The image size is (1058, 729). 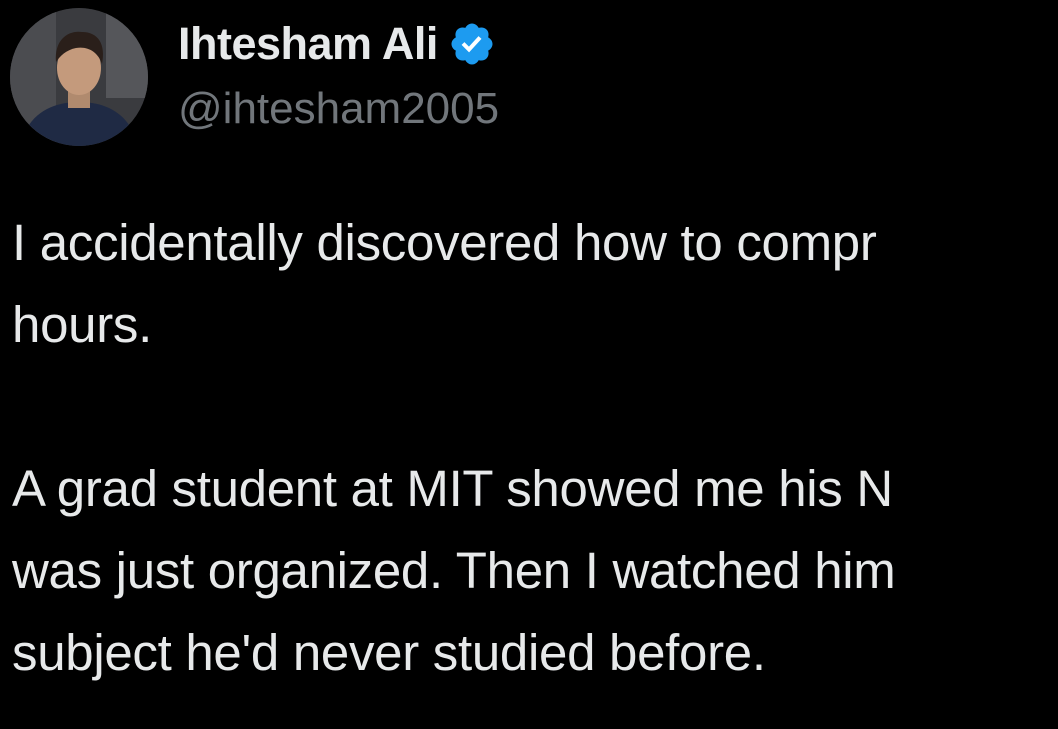 I want to click on author-name-row: Ihtesham Ali, so click(x=337, y=44).